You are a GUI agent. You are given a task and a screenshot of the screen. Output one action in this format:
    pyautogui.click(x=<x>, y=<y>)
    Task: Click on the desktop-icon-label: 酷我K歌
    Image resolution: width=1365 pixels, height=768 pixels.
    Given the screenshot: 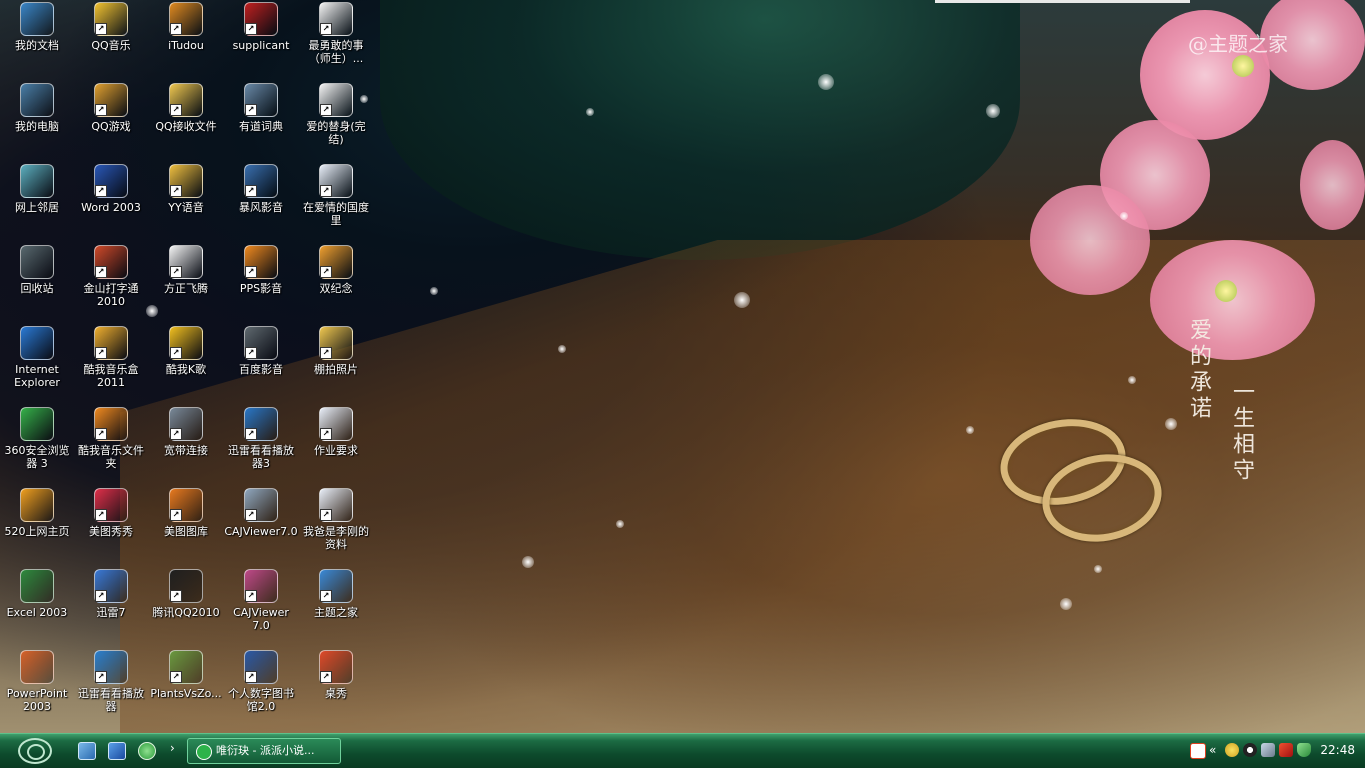 What is the action you would take?
    pyautogui.click(x=186, y=369)
    